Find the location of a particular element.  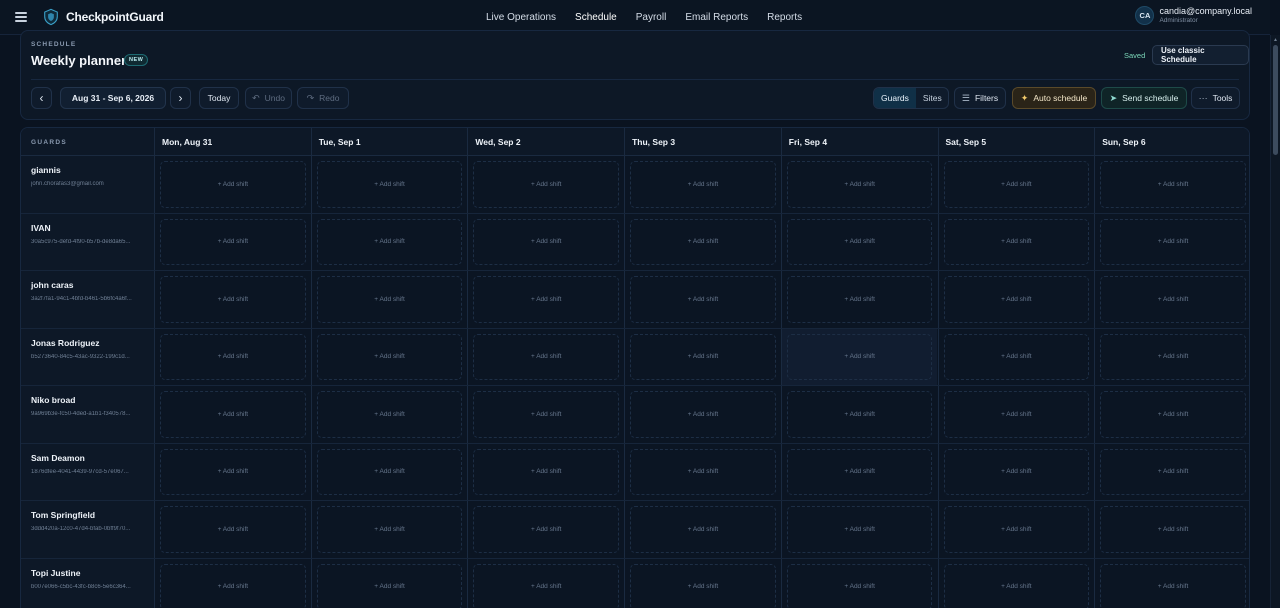

view-sites-tab: Sites is located at coordinates (932, 98).